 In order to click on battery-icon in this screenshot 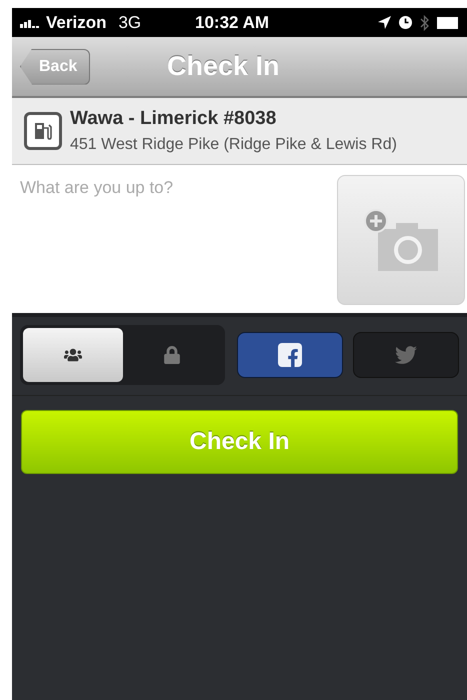, I will do `click(448, 22)`.